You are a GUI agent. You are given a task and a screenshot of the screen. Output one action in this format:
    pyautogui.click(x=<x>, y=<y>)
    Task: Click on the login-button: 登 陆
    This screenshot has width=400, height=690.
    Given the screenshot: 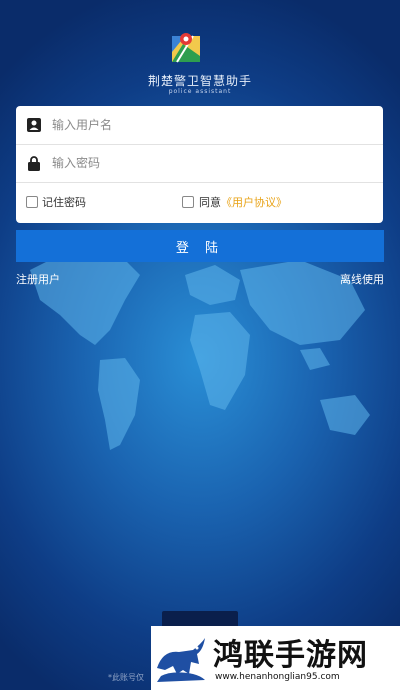 What is the action you would take?
    pyautogui.click(x=200, y=246)
    